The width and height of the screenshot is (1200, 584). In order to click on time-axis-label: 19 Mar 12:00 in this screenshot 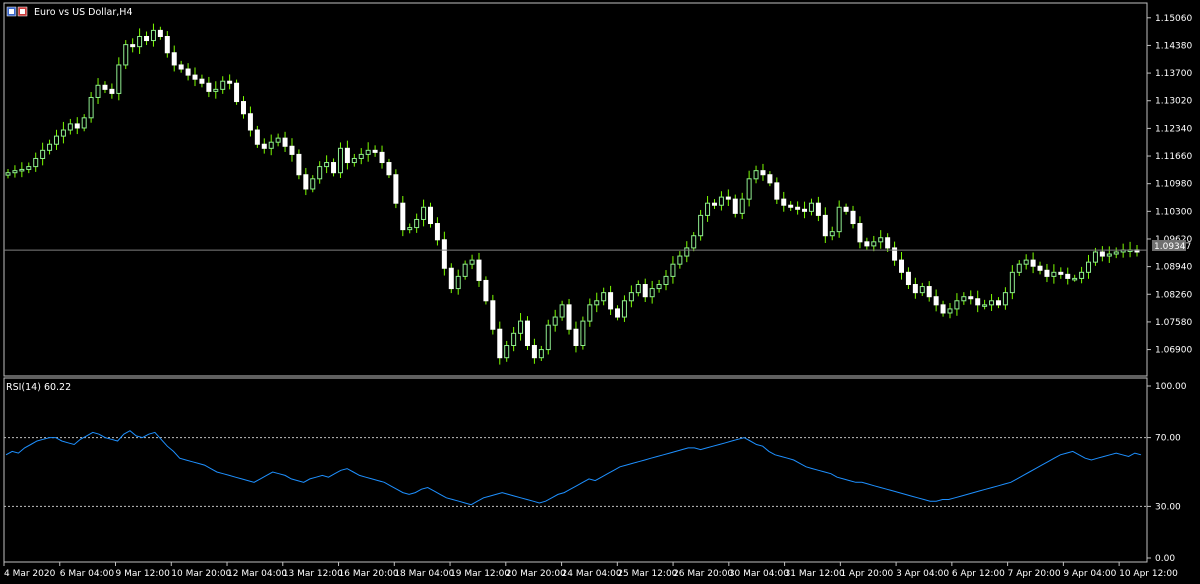, I will do `click(480, 574)`.